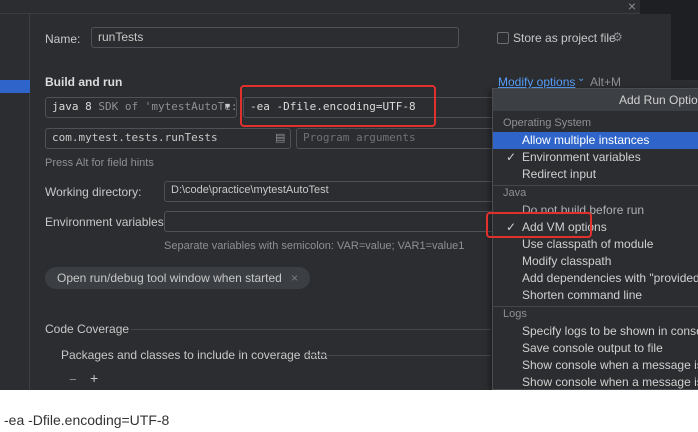 Image resolution: width=698 pixels, height=432 pixels. What do you see at coordinates (106, 222) in the screenshot?
I see `environment-variables-label: Environment variables:` at bounding box center [106, 222].